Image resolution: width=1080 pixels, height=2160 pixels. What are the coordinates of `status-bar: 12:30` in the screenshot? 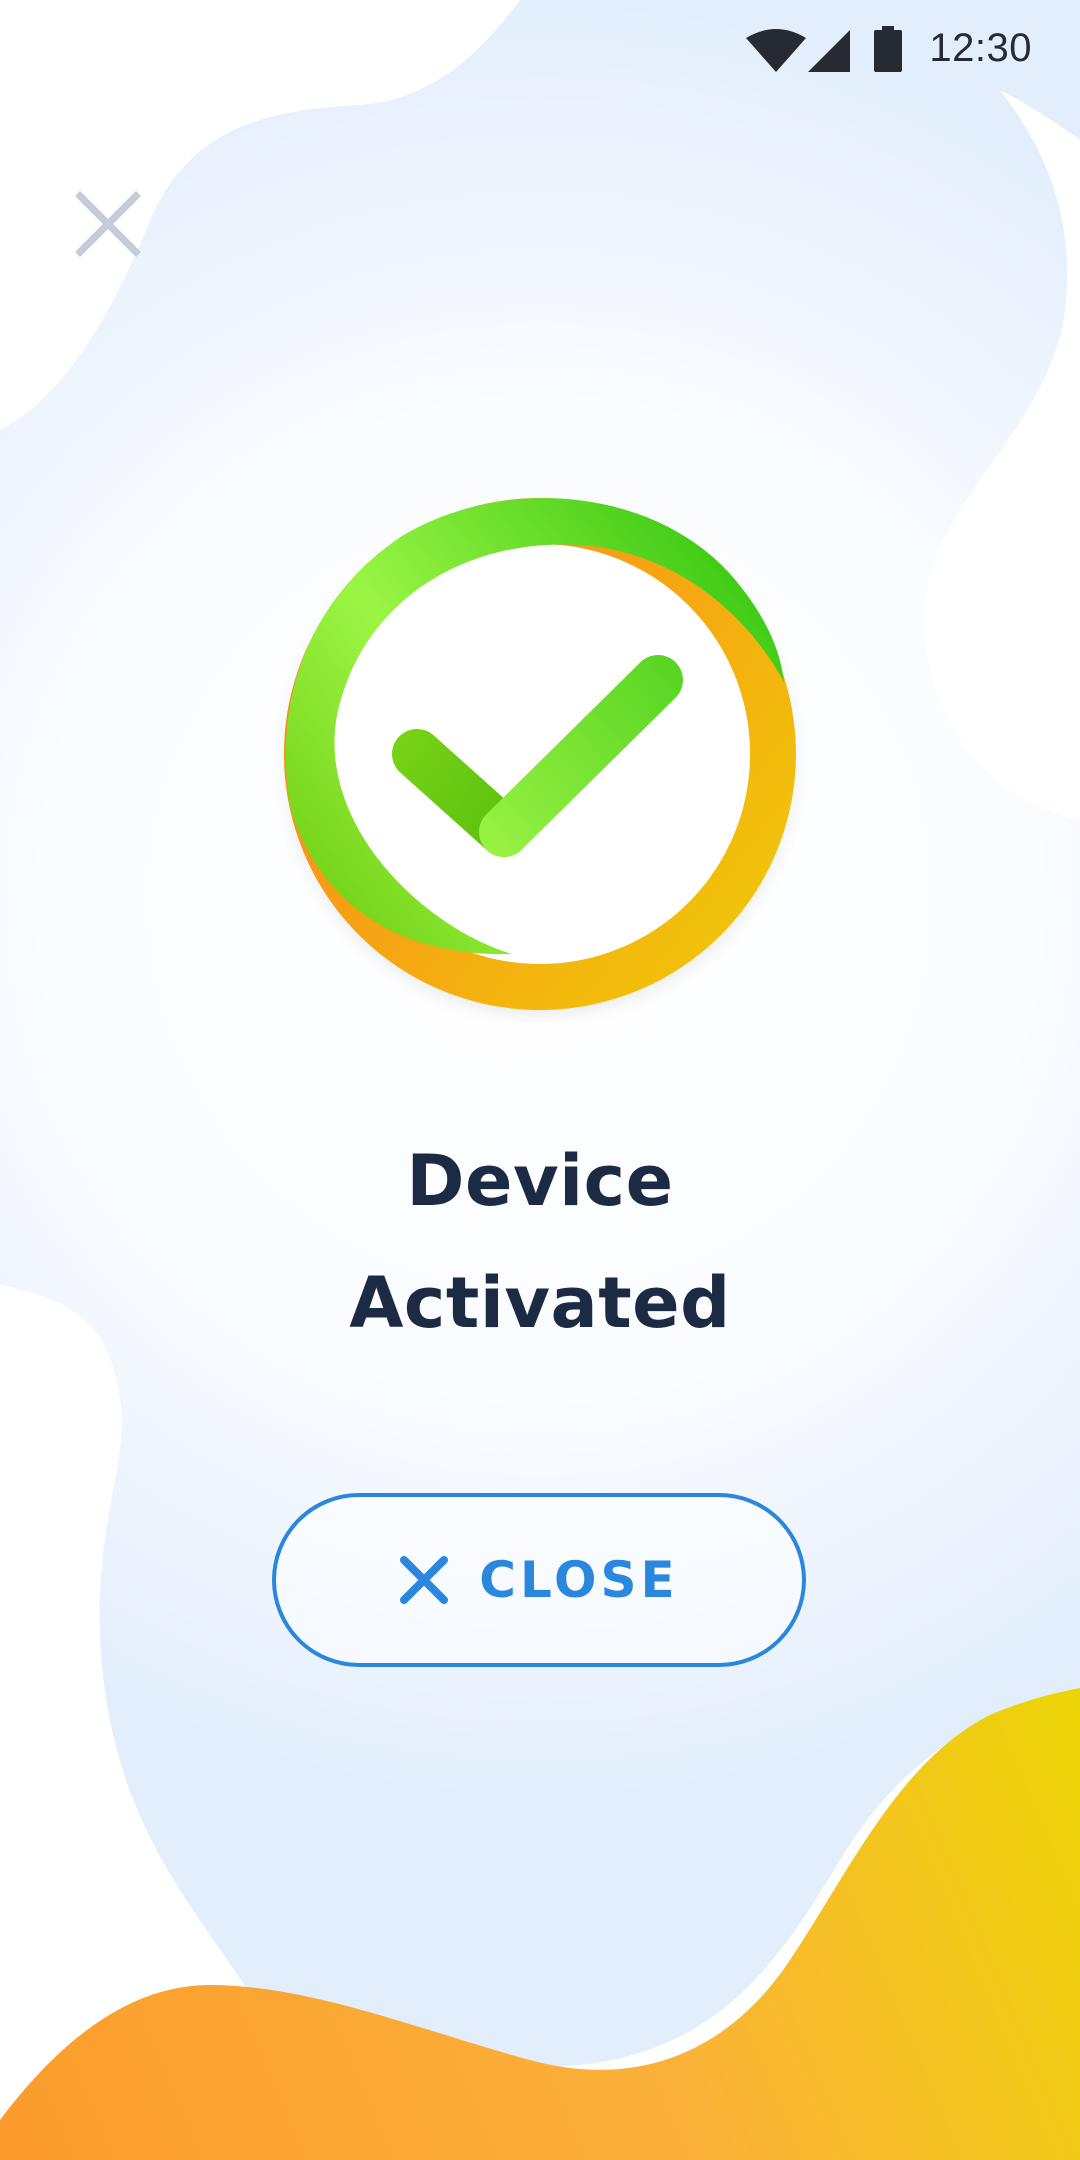 It's located at (540, 52).